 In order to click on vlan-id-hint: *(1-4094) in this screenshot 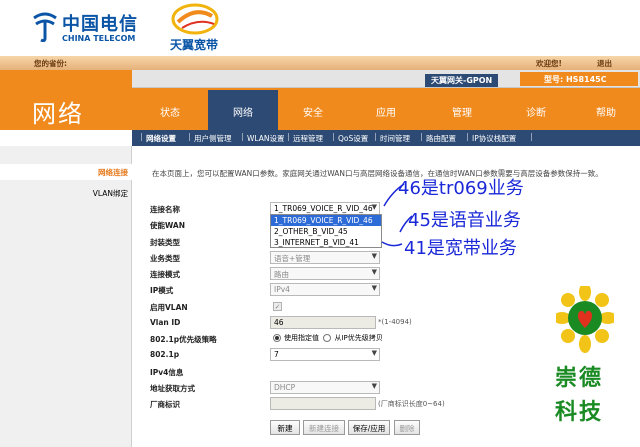, I will do `click(395, 322)`.